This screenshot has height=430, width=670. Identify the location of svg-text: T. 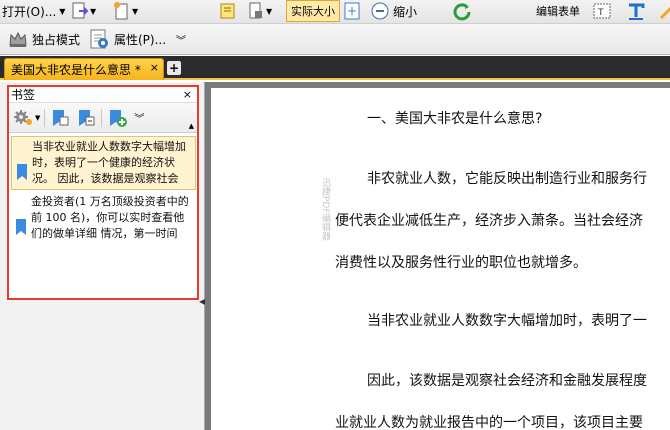
(600, 13).